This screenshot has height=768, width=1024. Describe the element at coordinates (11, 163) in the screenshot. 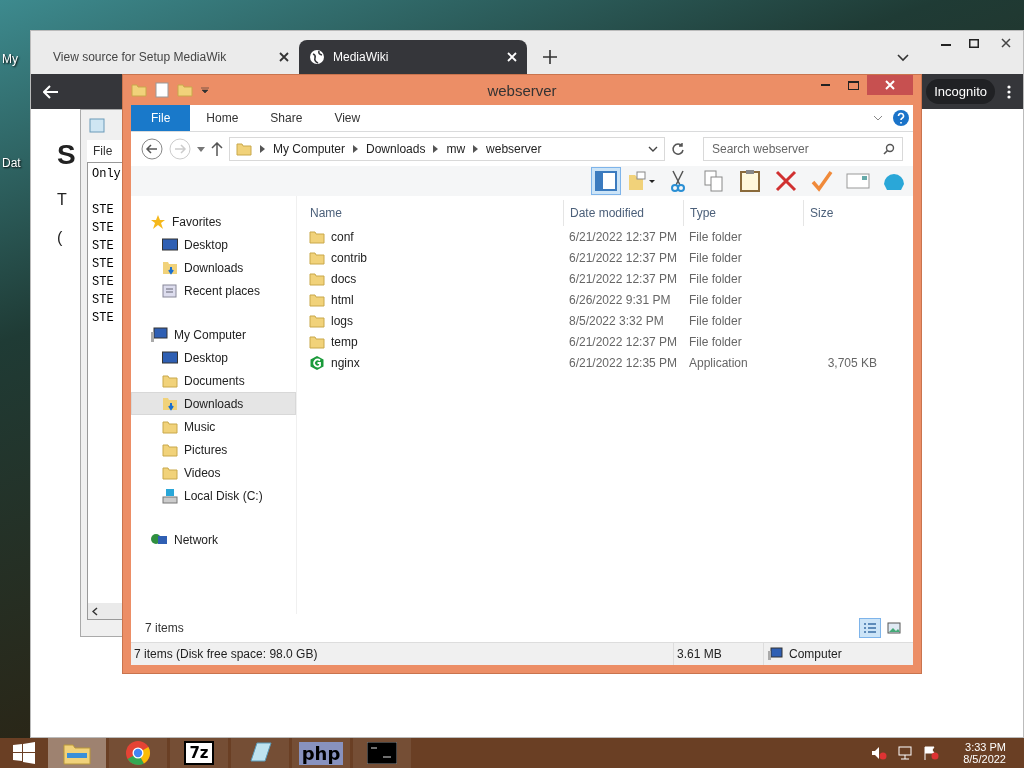

I see `desktop-icon-label: Dat` at that location.